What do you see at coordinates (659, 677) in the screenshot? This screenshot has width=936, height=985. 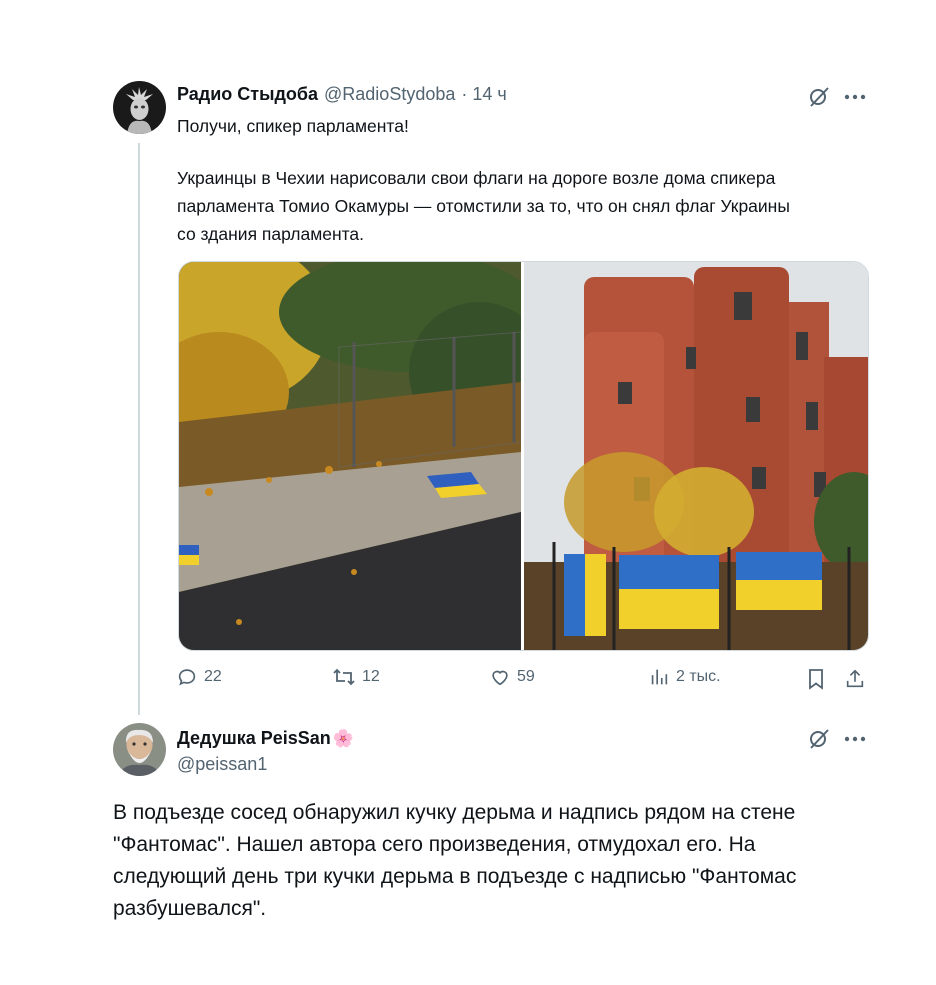 I see `views-icon` at bounding box center [659, 677].